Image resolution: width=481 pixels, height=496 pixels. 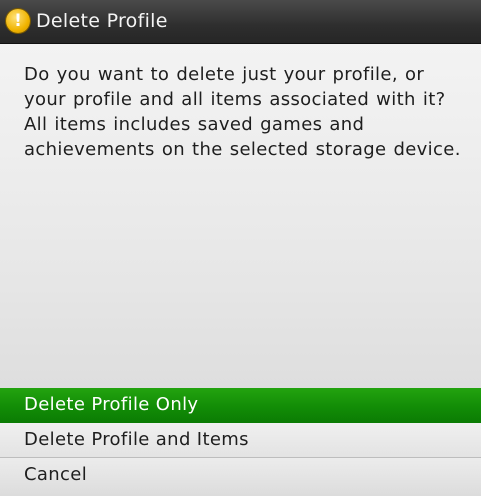 What do you see at coordinates (102, 21) in the screenshot?
I see `dialog-title: Delete Profile` at bounding box center [102, 21].